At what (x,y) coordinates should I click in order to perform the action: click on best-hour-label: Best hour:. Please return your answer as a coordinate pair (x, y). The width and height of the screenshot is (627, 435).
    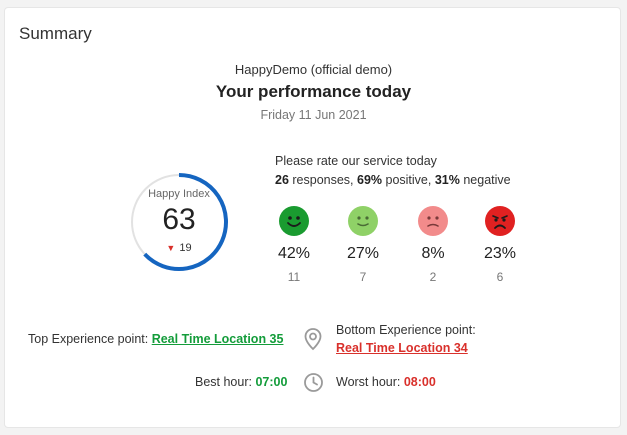
    Looking at the image, I should click on (225, 382).